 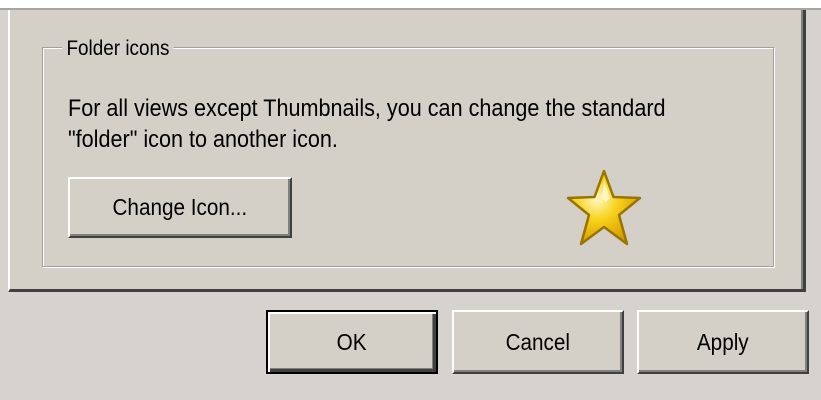 I want to click on cancel-button: Cancel, so click(x=538, y=342).